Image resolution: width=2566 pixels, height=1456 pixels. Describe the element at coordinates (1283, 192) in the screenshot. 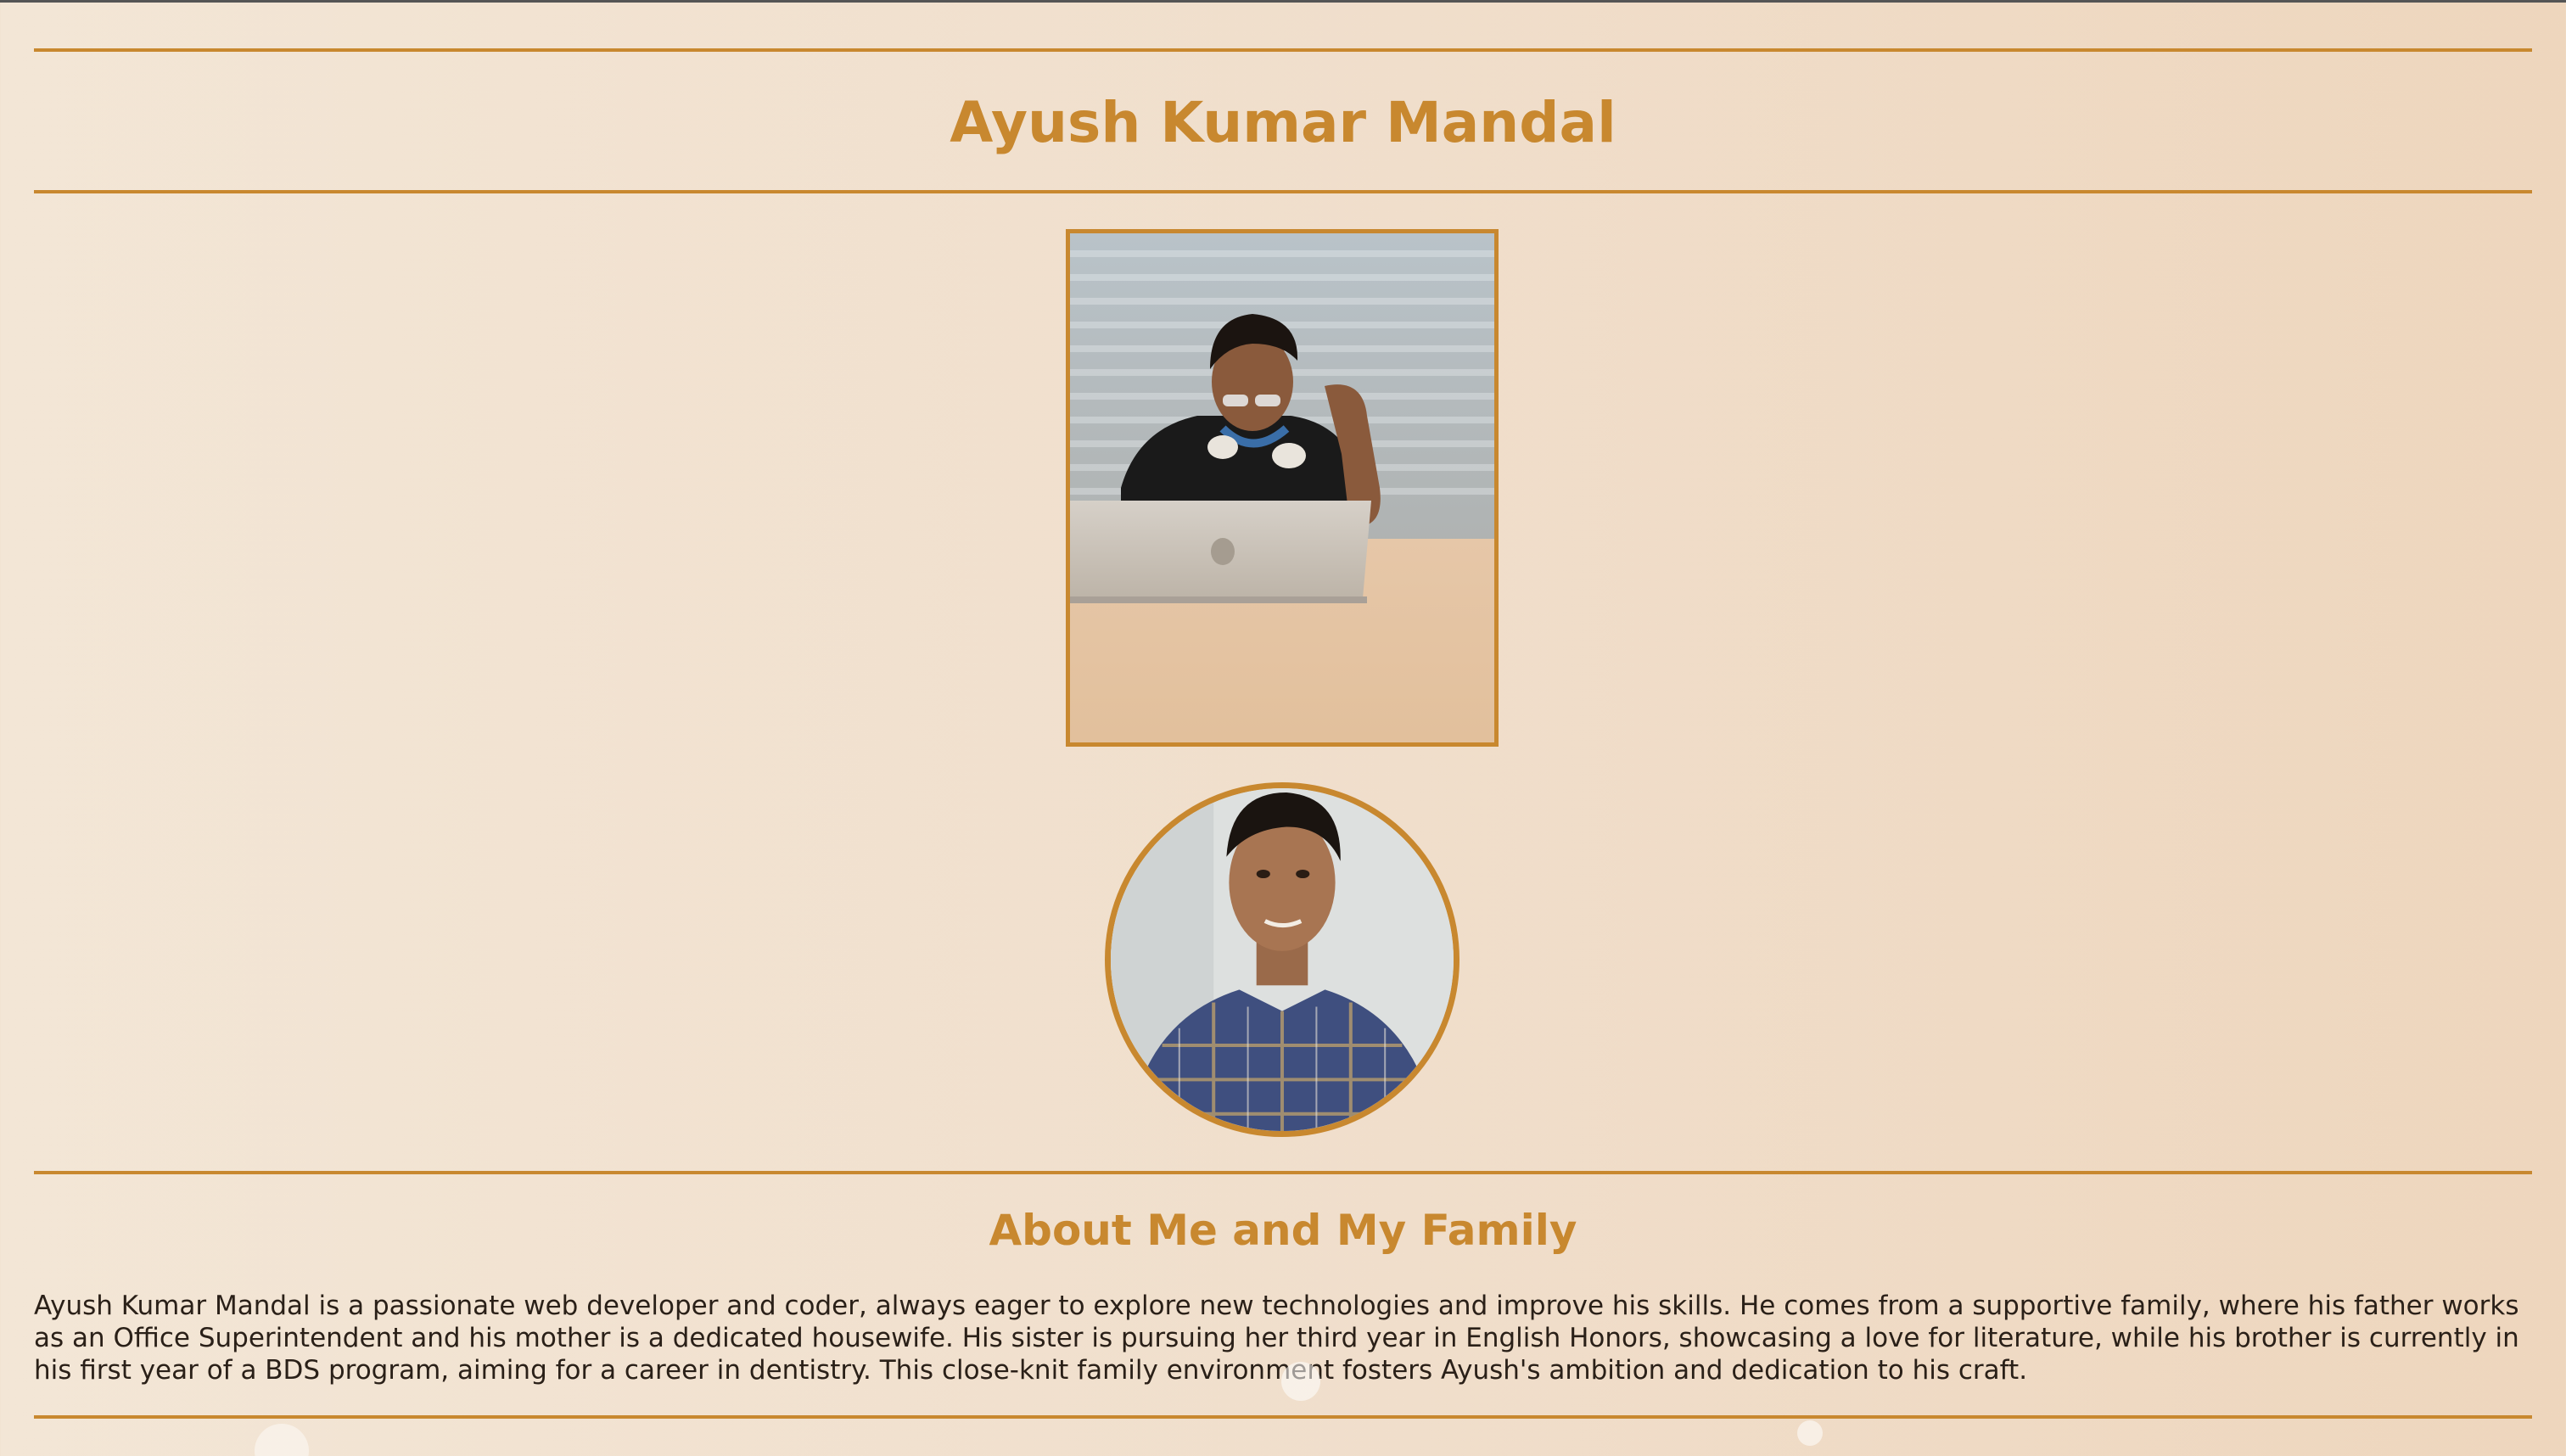

I see `divider-below-title` at that location.